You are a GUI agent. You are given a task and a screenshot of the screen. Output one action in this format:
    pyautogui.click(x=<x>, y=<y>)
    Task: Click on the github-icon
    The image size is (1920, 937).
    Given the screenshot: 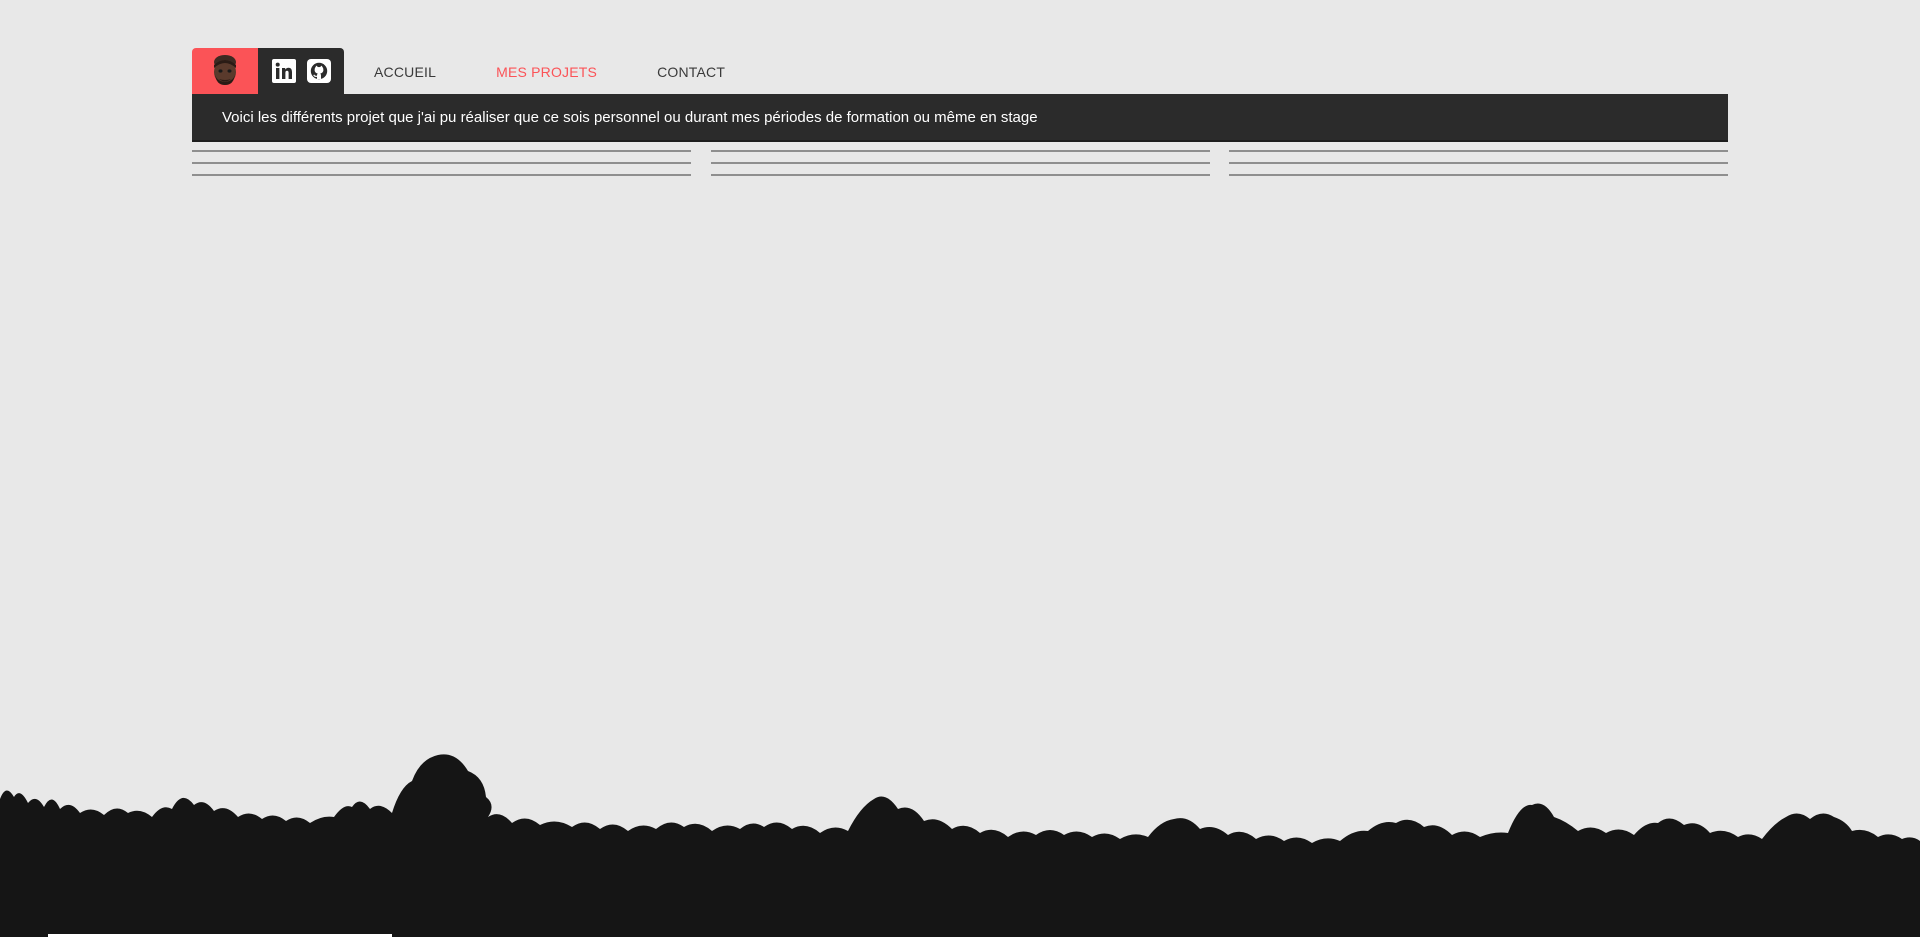 What is the action you would take?
    pyautogui.click(x=318, y=71)
    